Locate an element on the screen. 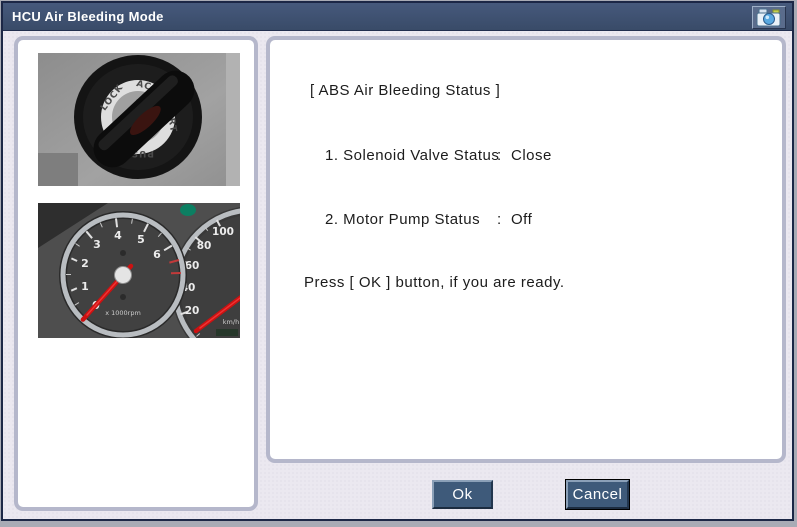 Image resolution: width=797 pixels, height=527 pixels. speed-number: 60 is located at coordinates (192, 266).